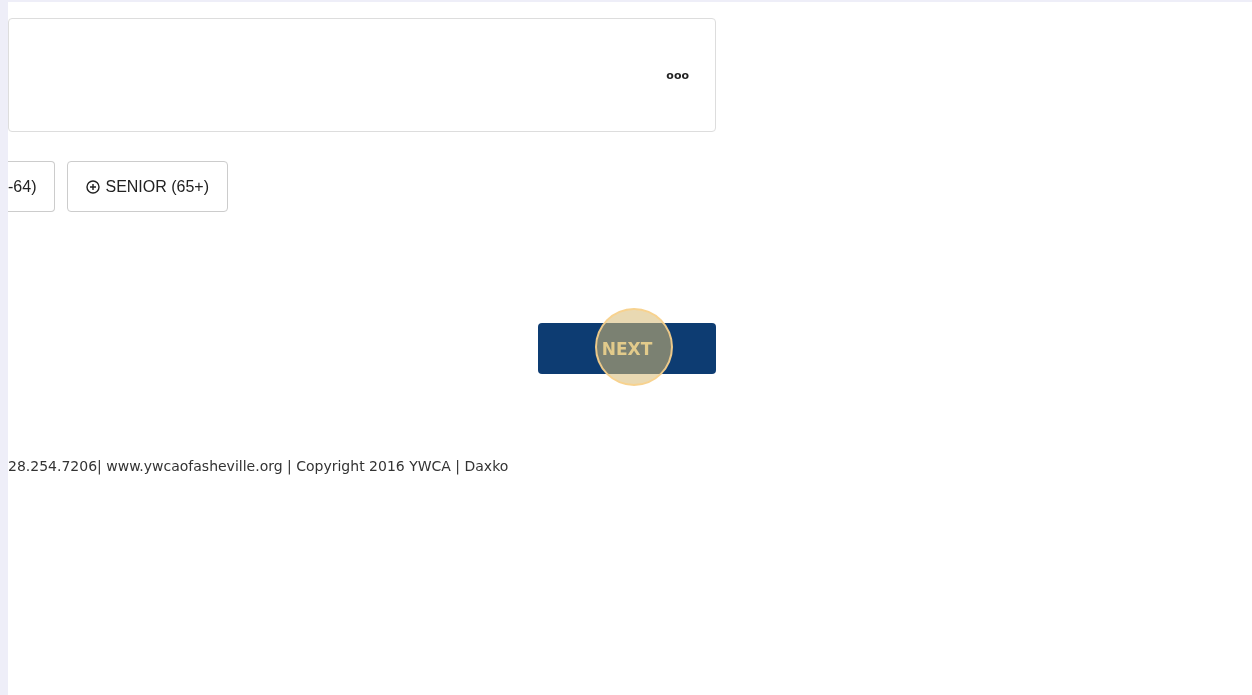 This screenshot has width=1252, height=695. What do you see at coordinates (32, 186) in the screenshot?
I see `age-group-button: -64)` at bounding box center [32, 186].